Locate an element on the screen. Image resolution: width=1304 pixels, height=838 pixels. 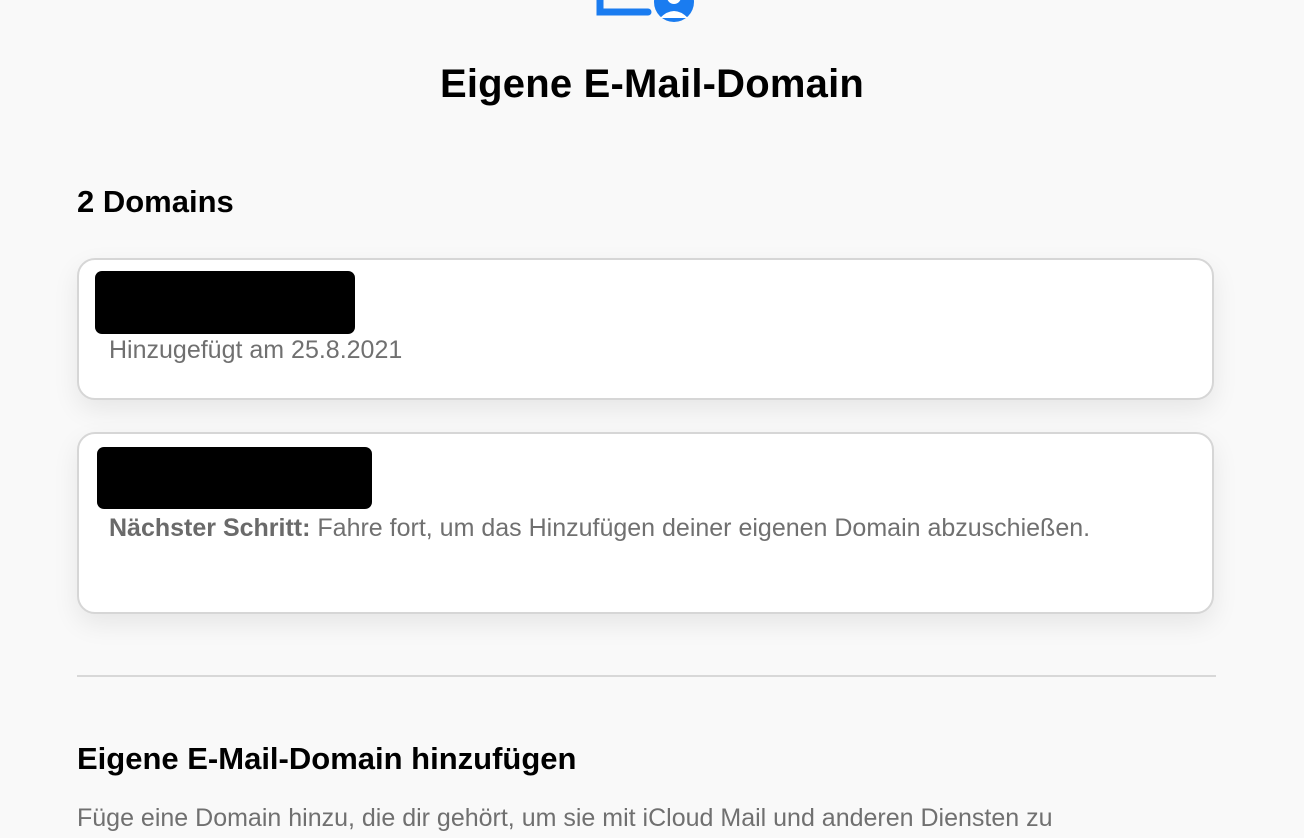
domain-added-date: Hinzugefügt am 25.8.2021 is located at coordinates (256, 350).